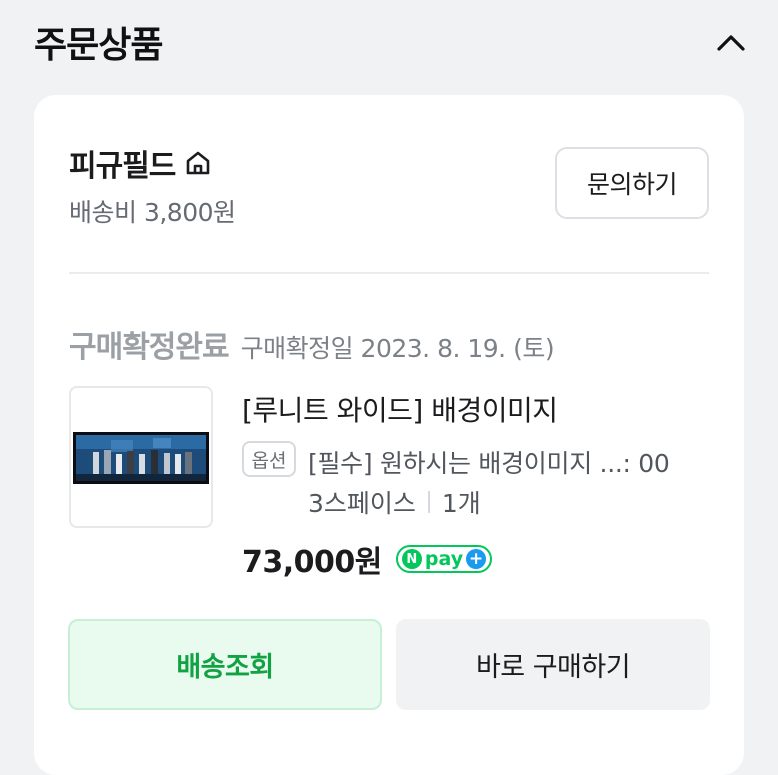 The height and width of the screenshot is (775, 778). Describe the element at coordinates (489, 463) in the screenshot. I see `option-text: [필수] 원하시는 배경이미지 ...: 00` at that location.